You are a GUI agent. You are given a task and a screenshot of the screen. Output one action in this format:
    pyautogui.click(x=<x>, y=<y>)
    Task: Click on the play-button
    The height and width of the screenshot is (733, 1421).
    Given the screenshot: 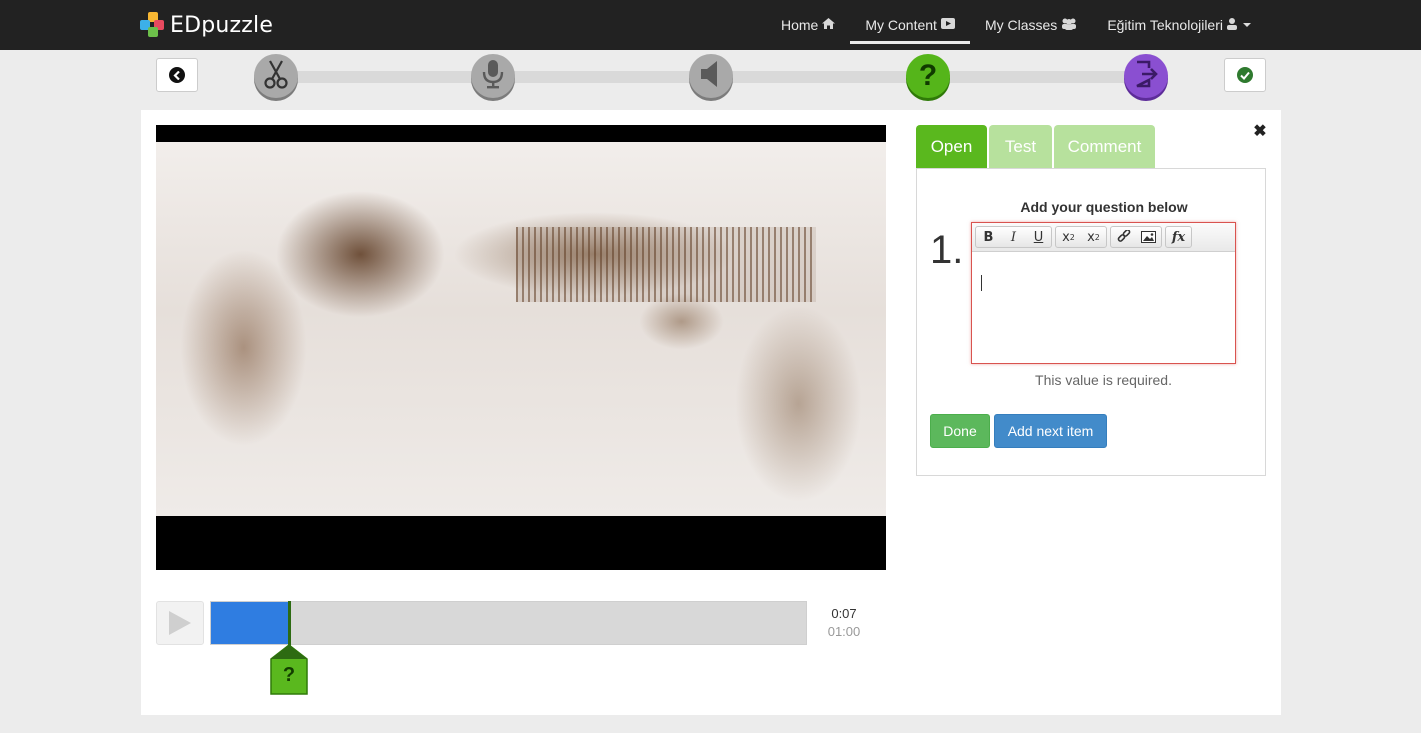 What is the action you would take?
    pyautogui.click(x=180, y=623)
    